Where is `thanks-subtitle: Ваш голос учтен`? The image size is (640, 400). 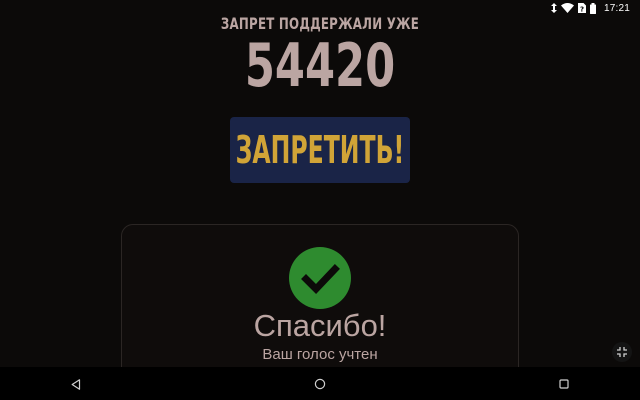 thanks-subtitle: Ваш голос учтен is located at coordinates (320, 354).